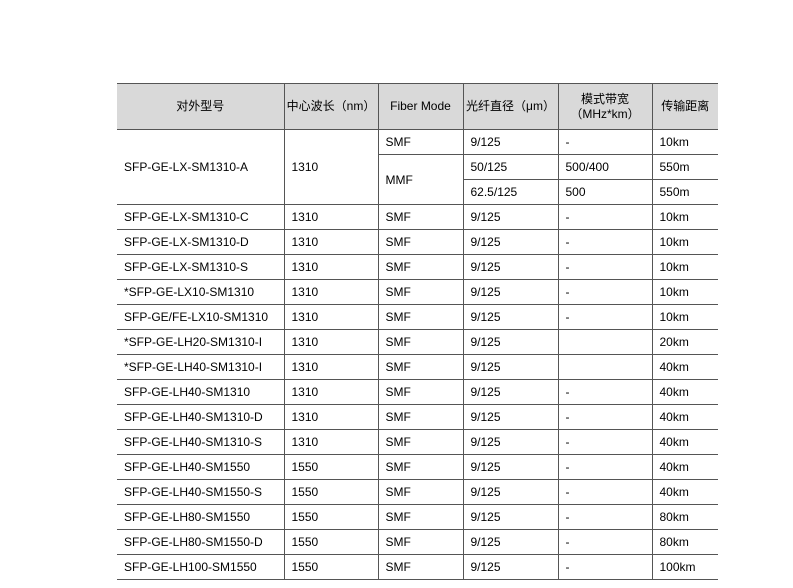  What do you see at coordinates (200, 392) in the screenshot?
I see `cell-model: SFP-GE-LH40-SM1310` at bounding box center [200, 392].